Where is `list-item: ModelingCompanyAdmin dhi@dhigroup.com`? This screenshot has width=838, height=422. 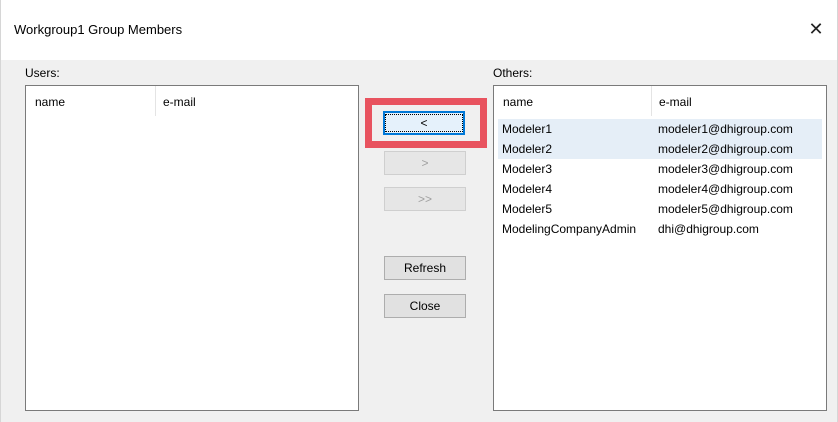 list-item: ModelingCompanyAdmin dhi@dhigroup.com is located at coordinates (660, 229).